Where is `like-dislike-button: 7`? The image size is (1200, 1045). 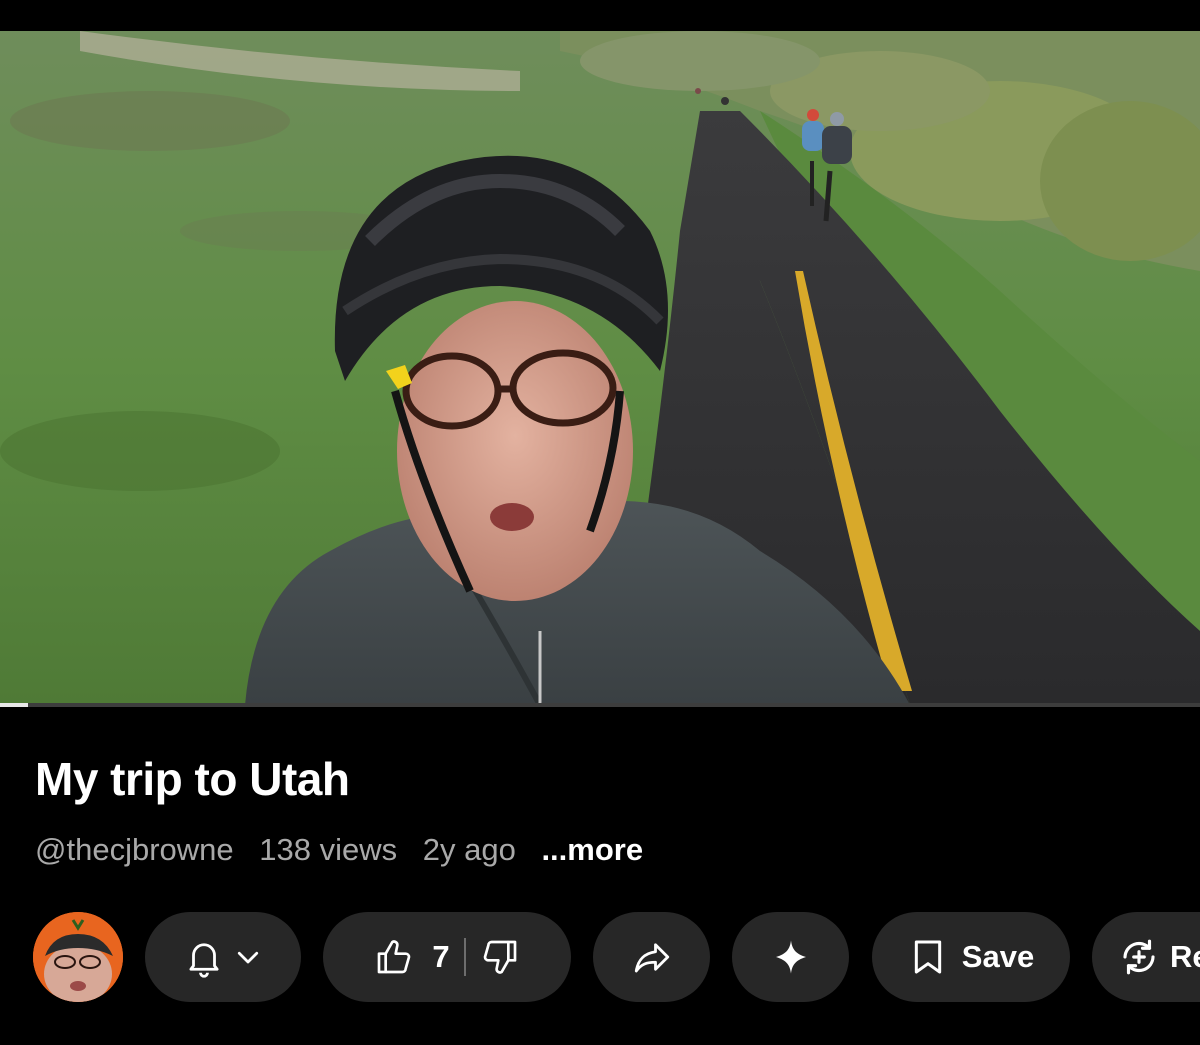
like-dislike-button: 7 is located at coordinates (447, 957).